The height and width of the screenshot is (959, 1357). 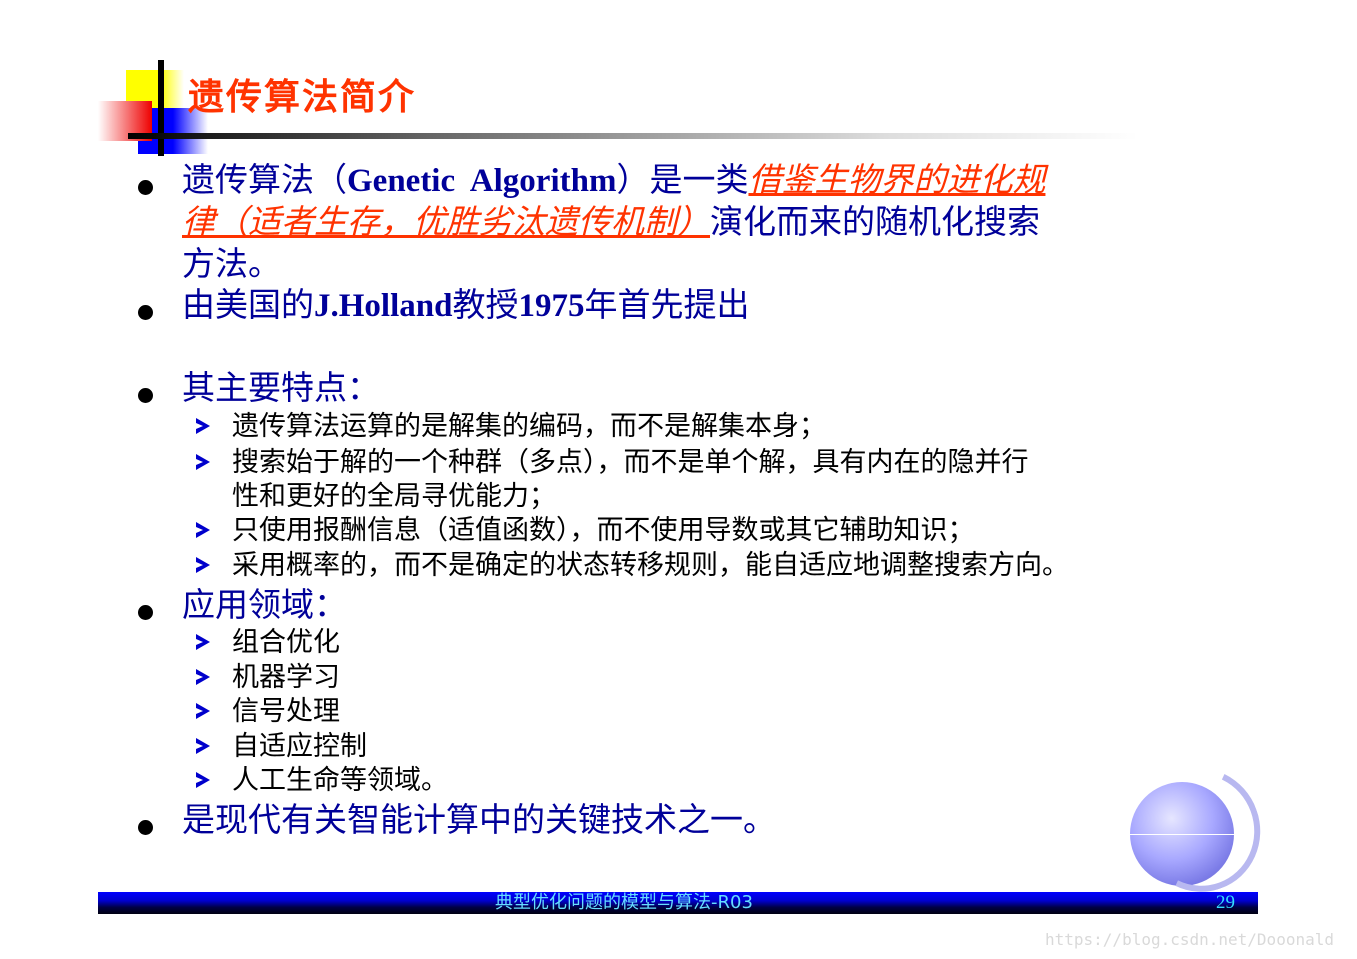 What do you see at coordinates (264, 606) in the screenshot?
I see `bullet-text: 应用领域：` at bounding box center [264, 606].